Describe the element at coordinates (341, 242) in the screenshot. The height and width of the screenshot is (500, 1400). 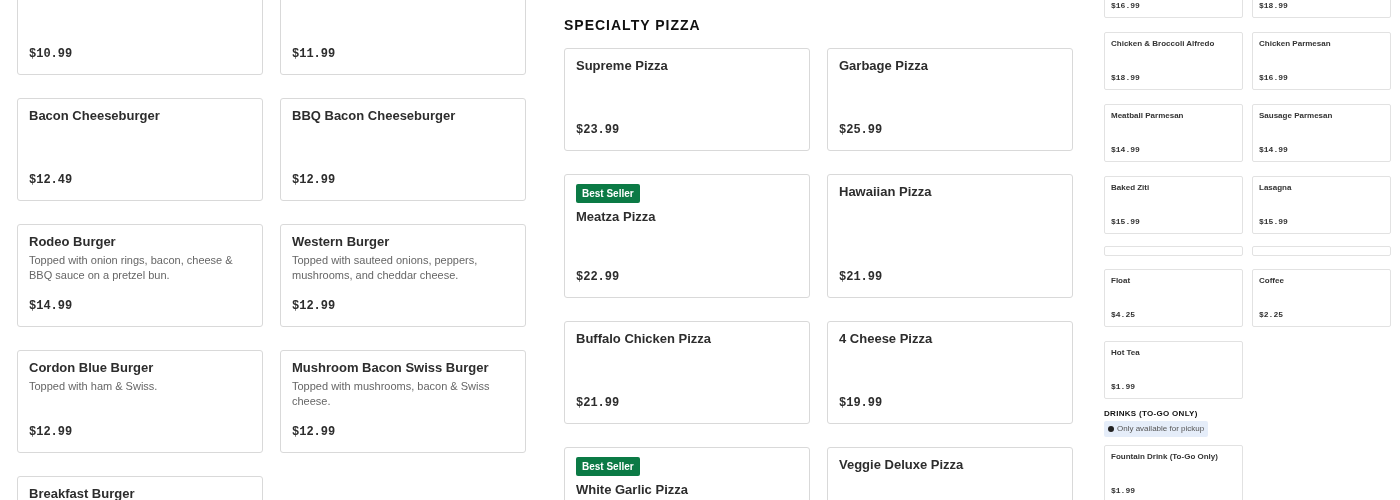
I see `item-name: Western Burger` at that location.